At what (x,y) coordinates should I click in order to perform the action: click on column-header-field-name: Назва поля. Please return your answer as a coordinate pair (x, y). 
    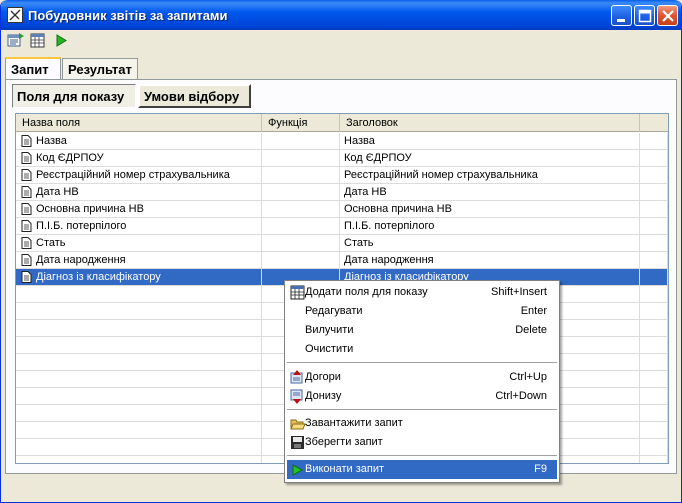
    Looking at the image, I should click on (139, 123).